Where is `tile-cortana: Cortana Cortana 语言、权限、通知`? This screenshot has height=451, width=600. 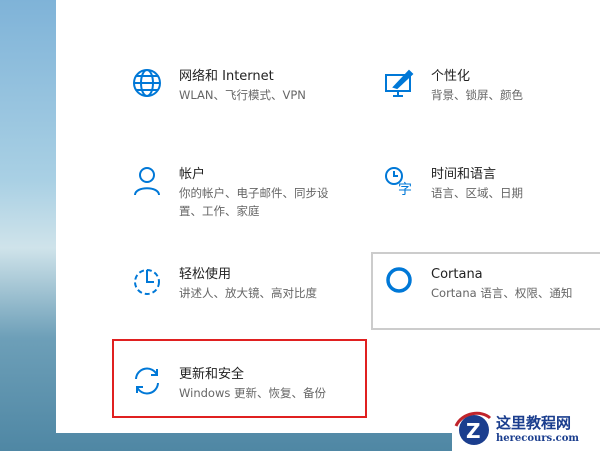
tile-cortana: Cortana Cortana 语言、权限、通知 is located at coordinates (487, 284).